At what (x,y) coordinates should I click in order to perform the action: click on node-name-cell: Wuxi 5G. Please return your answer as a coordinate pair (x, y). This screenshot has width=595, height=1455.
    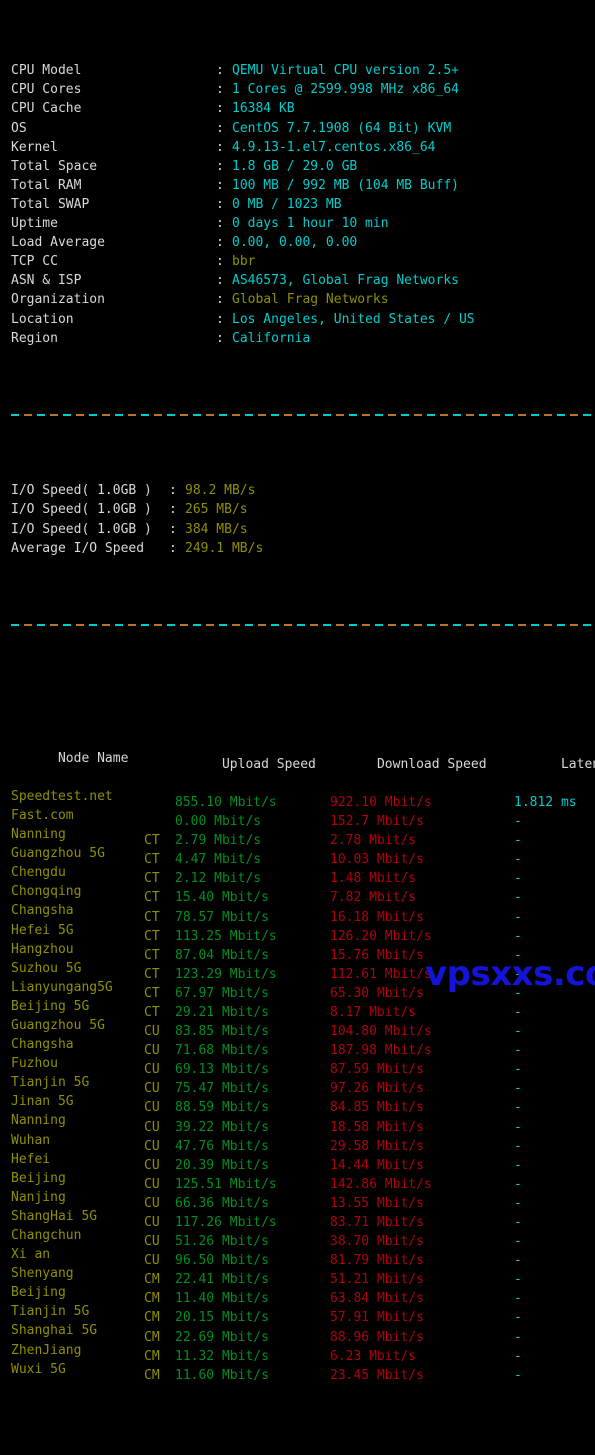
    Looking at the image, I should click on (38, 1369).